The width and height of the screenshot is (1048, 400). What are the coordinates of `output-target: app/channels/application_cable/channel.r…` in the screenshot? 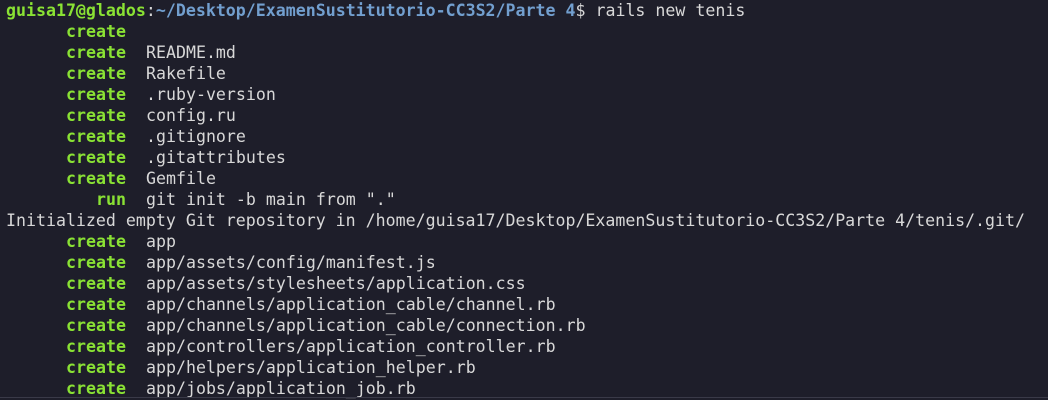 It's located at (351, 304).